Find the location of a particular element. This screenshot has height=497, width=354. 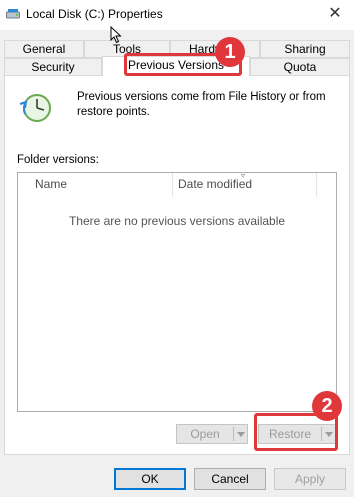

cancel-button: Cancel is located at coordinates (230, 479).